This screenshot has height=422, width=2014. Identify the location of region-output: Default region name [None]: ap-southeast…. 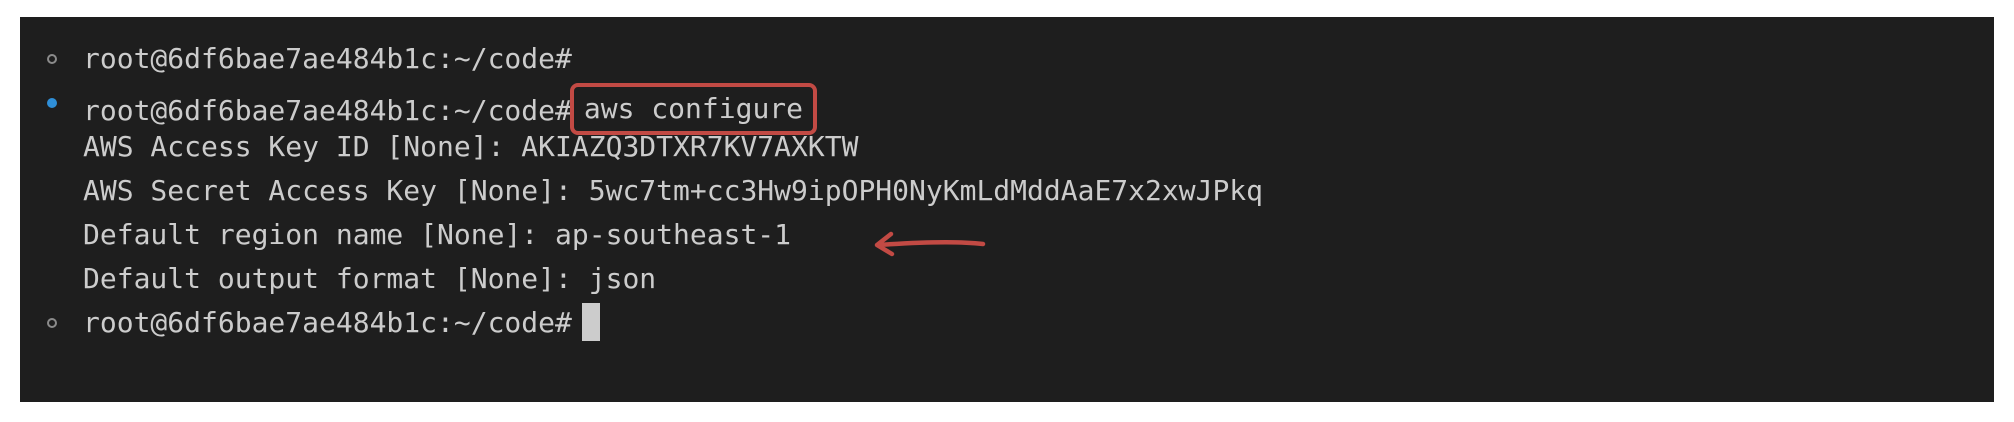
(437, 234).